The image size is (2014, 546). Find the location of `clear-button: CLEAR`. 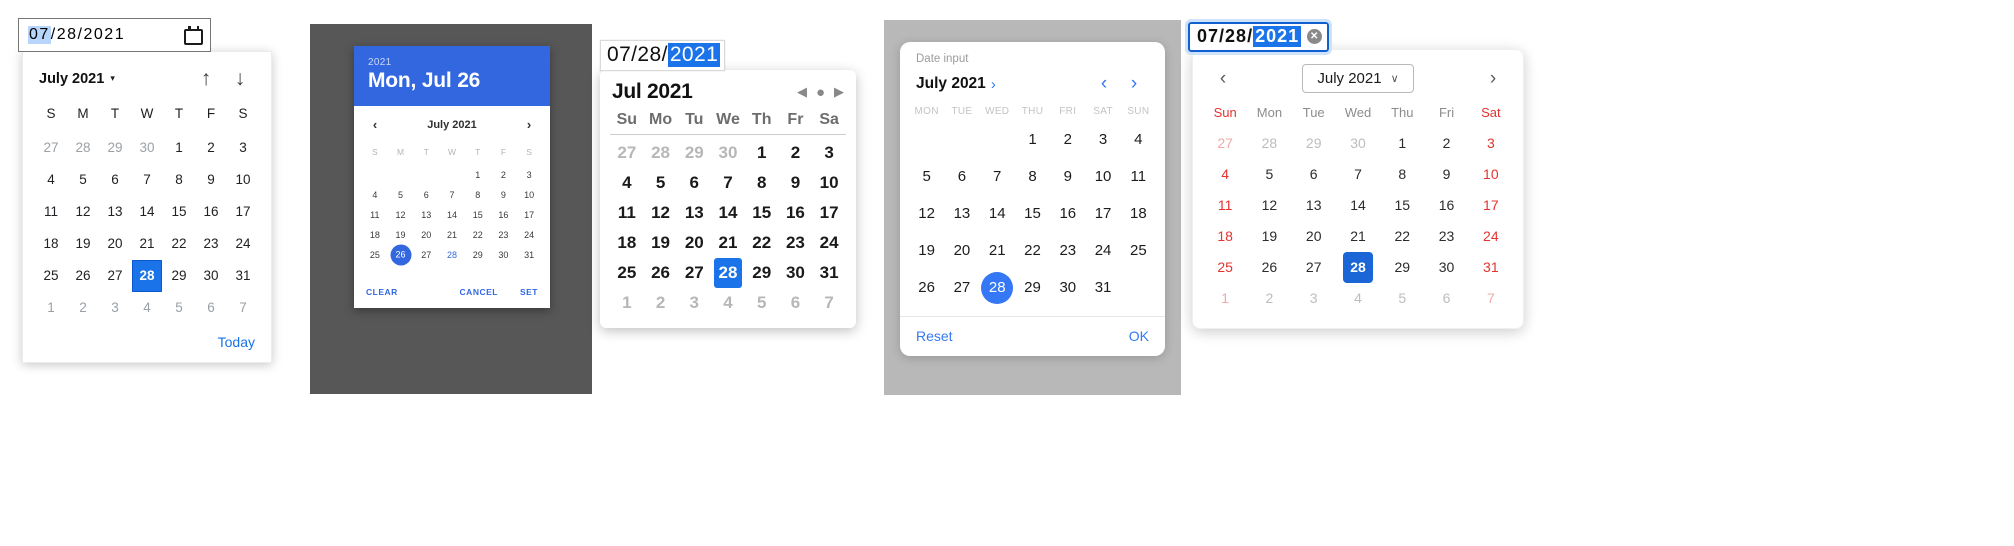

clear-button: CLEAR is located at coordinates (382, 292).